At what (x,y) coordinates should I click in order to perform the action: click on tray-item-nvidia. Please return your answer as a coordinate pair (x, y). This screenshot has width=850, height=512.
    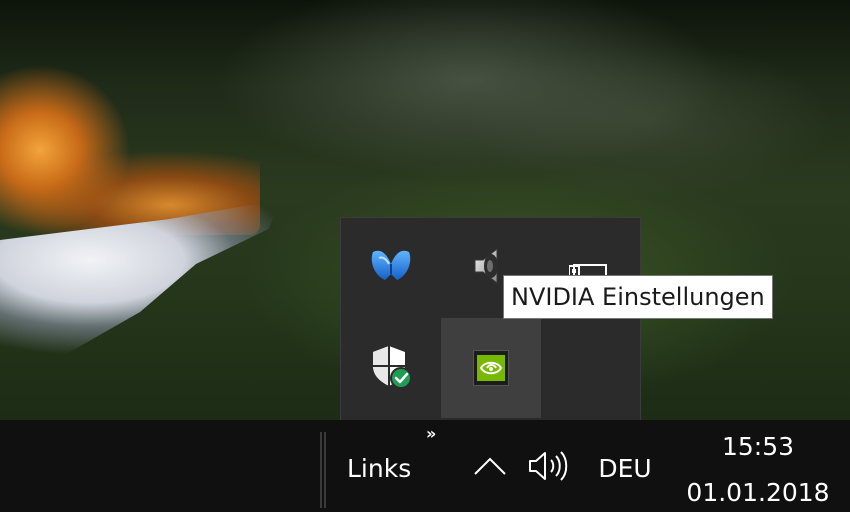
    Looking at the image, I should click on (491, 368).